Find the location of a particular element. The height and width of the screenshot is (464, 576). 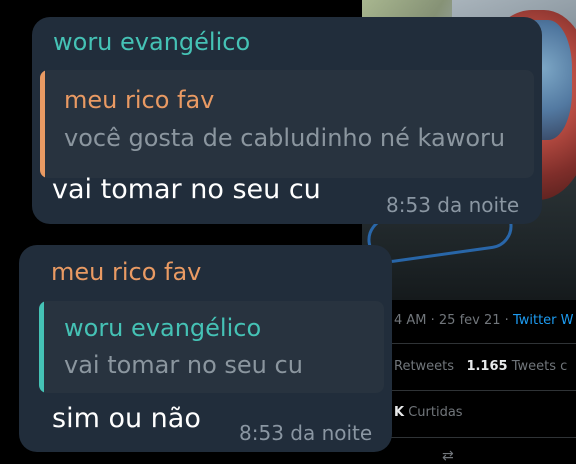

tweet-timestamp: 4 AM · 25 fev 21 · Twitter W is located at coordinates (484, 320).